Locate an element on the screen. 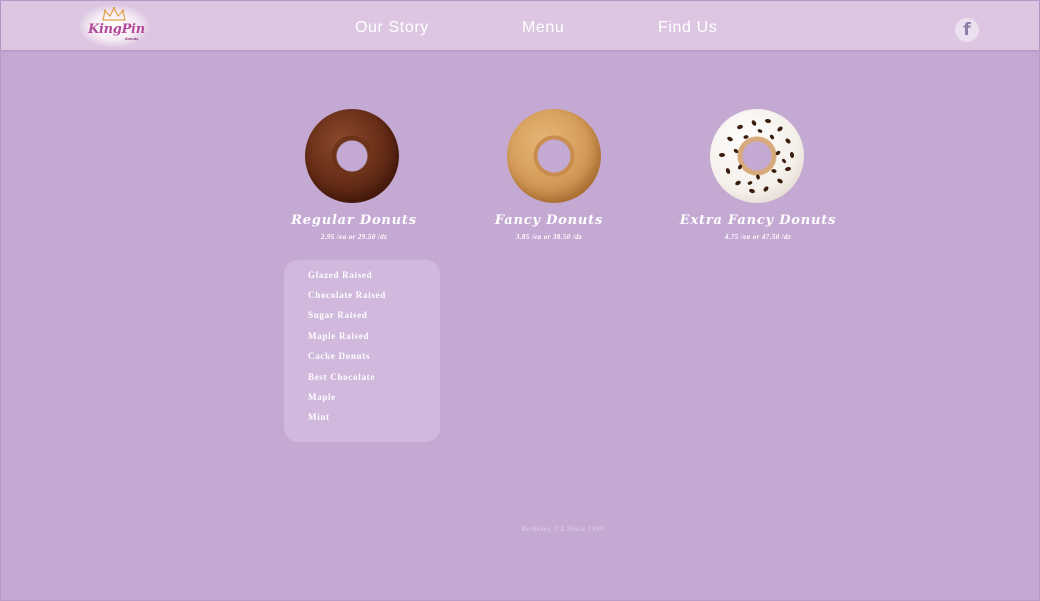  chocolate-donut-image is located at coordinates (352, 156).